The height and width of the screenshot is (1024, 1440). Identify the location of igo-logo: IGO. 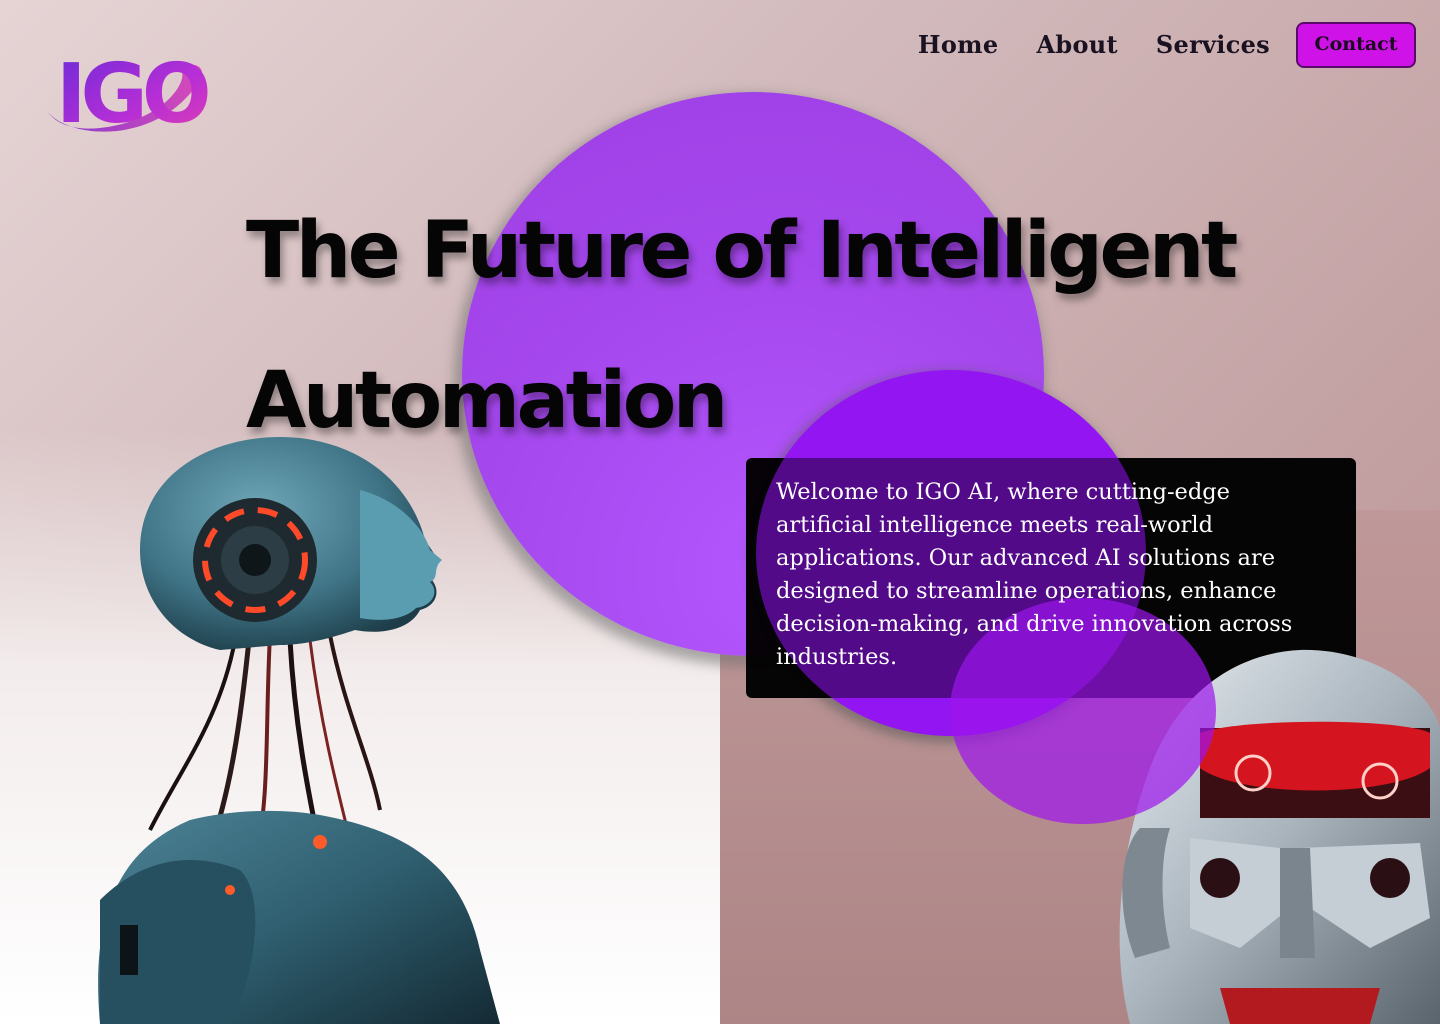
(127, 92).